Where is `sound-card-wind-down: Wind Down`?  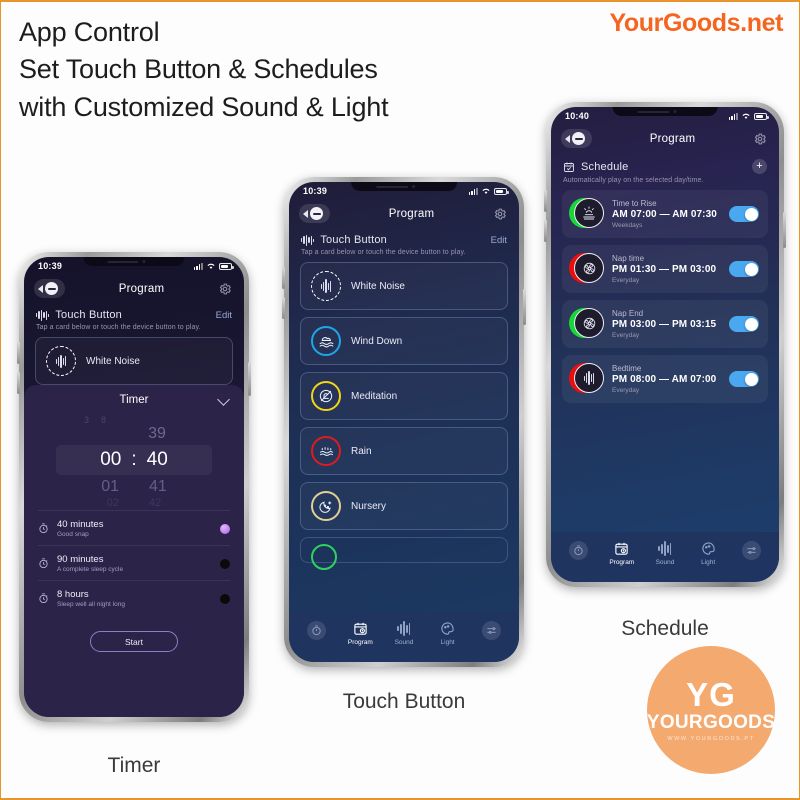 sound-card-wind-down: Wind Down is located at coordinates (404, 341).